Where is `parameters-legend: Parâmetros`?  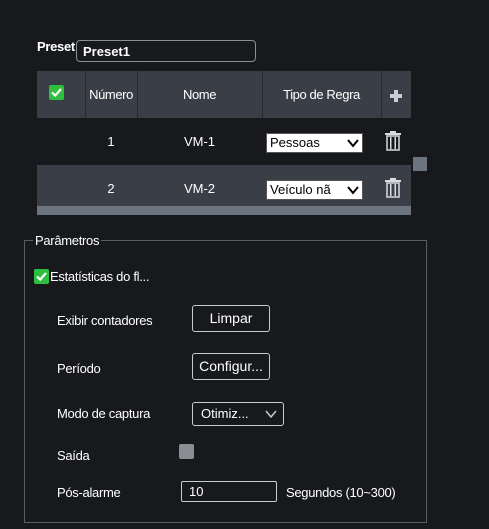
parameters-legend: Parâmetros is located at coordinates (67, 240).